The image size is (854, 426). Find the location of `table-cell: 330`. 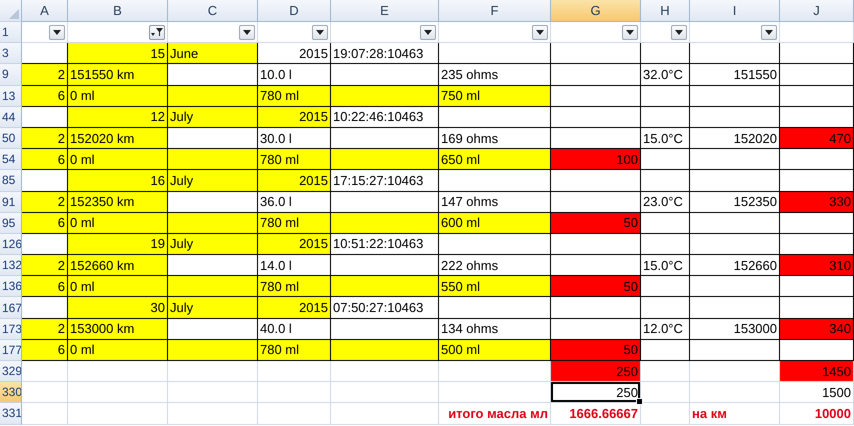

table-cell: 330 is located at coordinates (817, 202).